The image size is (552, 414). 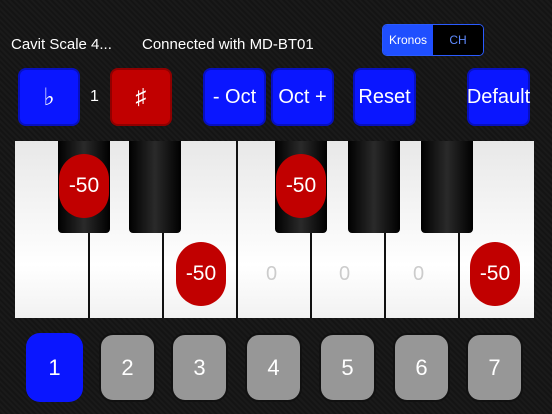 I want to click on mode-toggle: Kronos CH, so click(x=433, y=40).